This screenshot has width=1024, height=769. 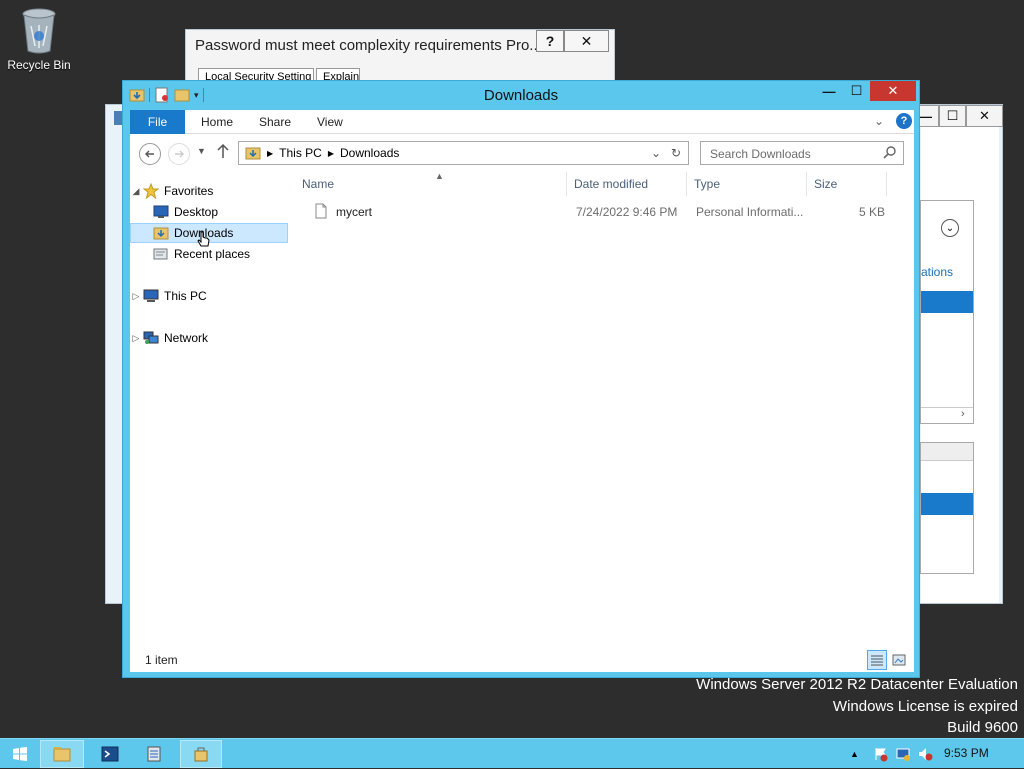 I want to click on item-count: 1 item, so click(x=161, y=660).